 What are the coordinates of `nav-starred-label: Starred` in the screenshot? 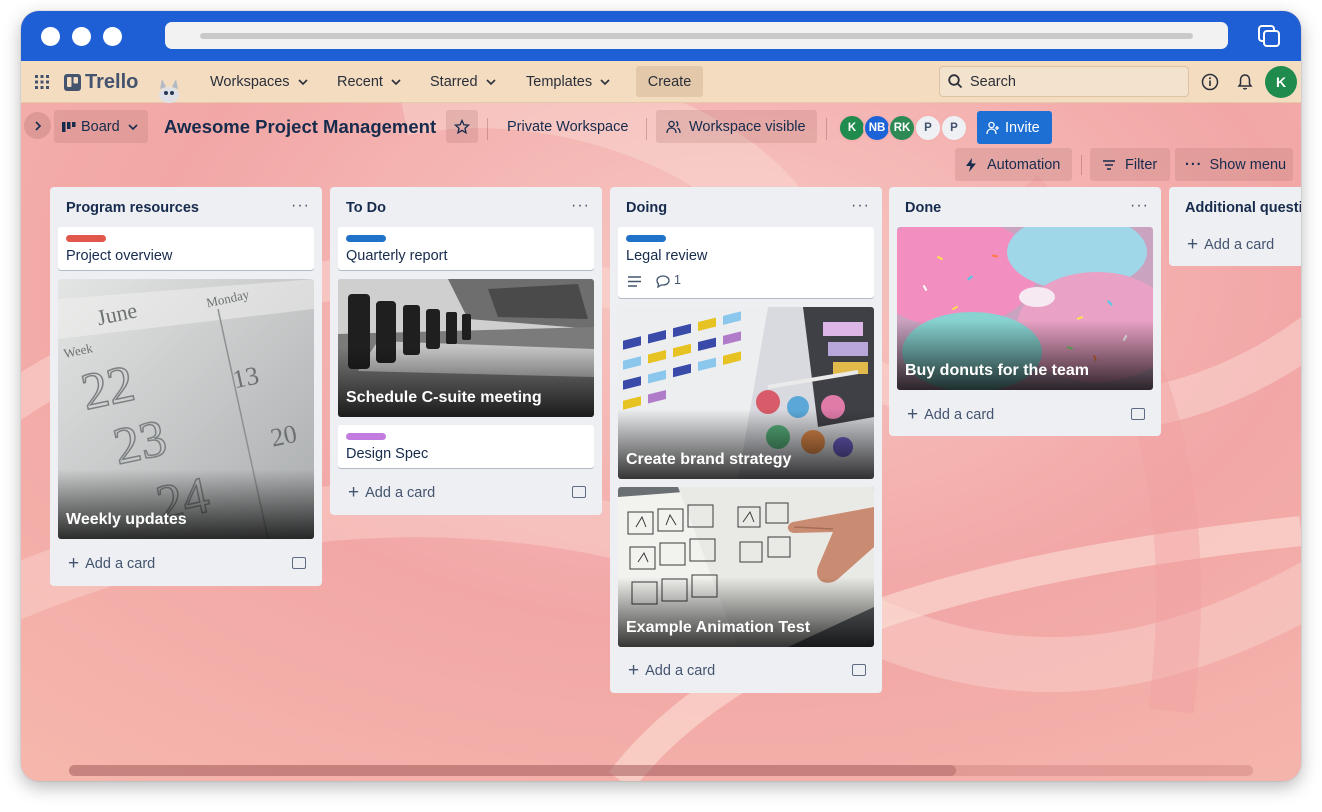 It's located at (454, 82).